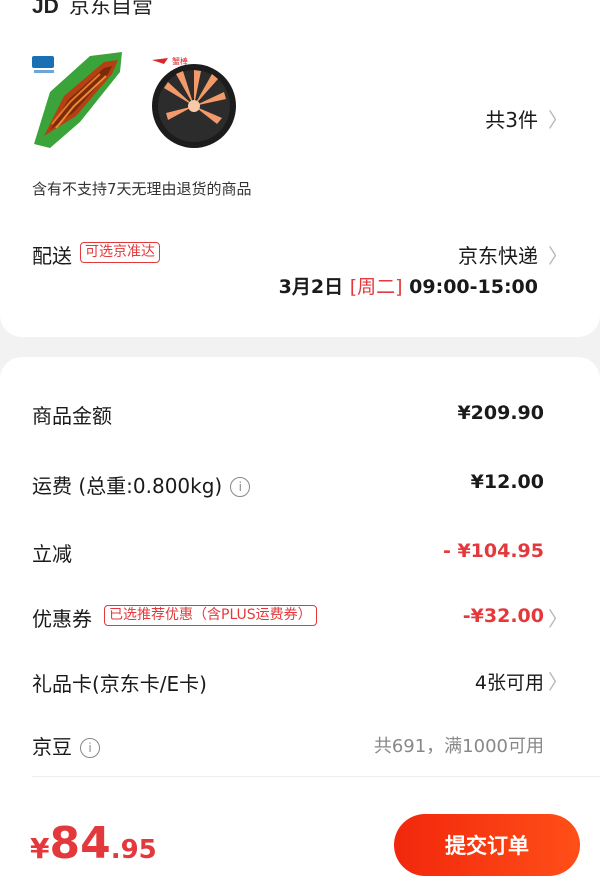 The width and height of the screenshot is (600, 887). I want to click on delivery-time: 3月2日 [周二] 09:00-15:00, so click(408, 285).